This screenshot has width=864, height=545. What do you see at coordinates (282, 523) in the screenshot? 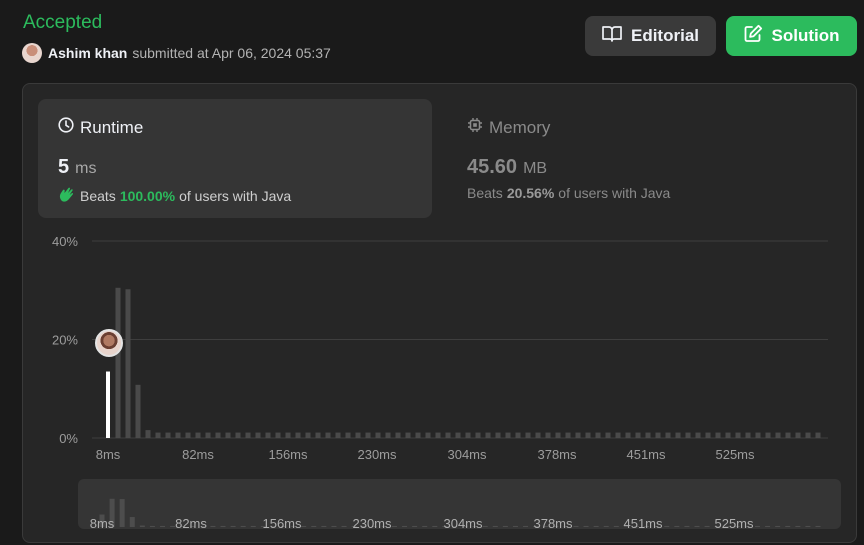
I see `overview-x-tick-label: 156ms` at bounding box center [282, 523].